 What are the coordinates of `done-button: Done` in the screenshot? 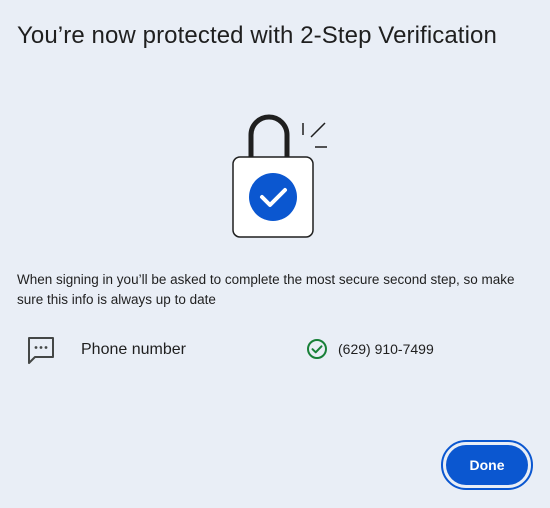 It's located at (487, 465).